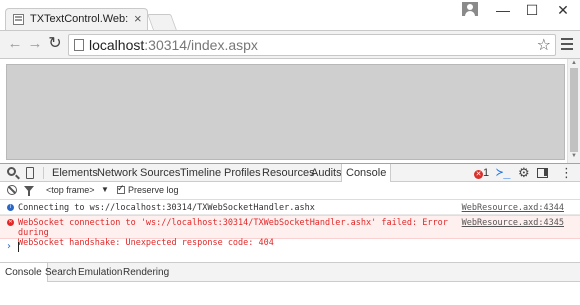 The image size is (580, 305). What do you see at coordinates (290, 247) in the screenshot?
I see `console-prompt: ›` at bounding box center [290, 247].